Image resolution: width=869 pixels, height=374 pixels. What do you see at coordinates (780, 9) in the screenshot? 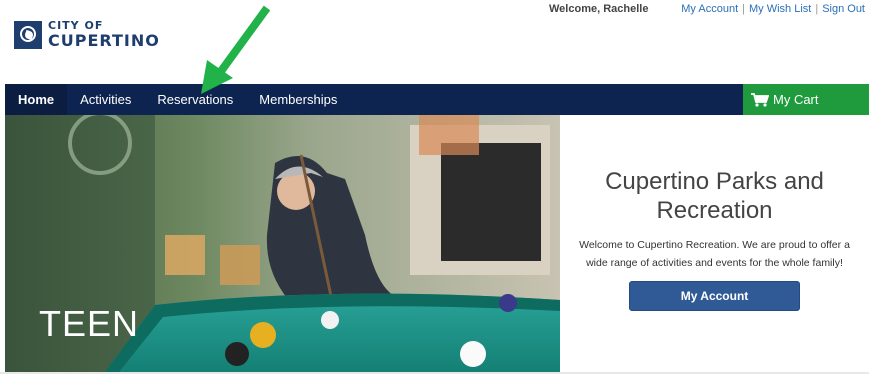
I see `my-wish-list-link: My Wish List` at bounding box center [780, 9].